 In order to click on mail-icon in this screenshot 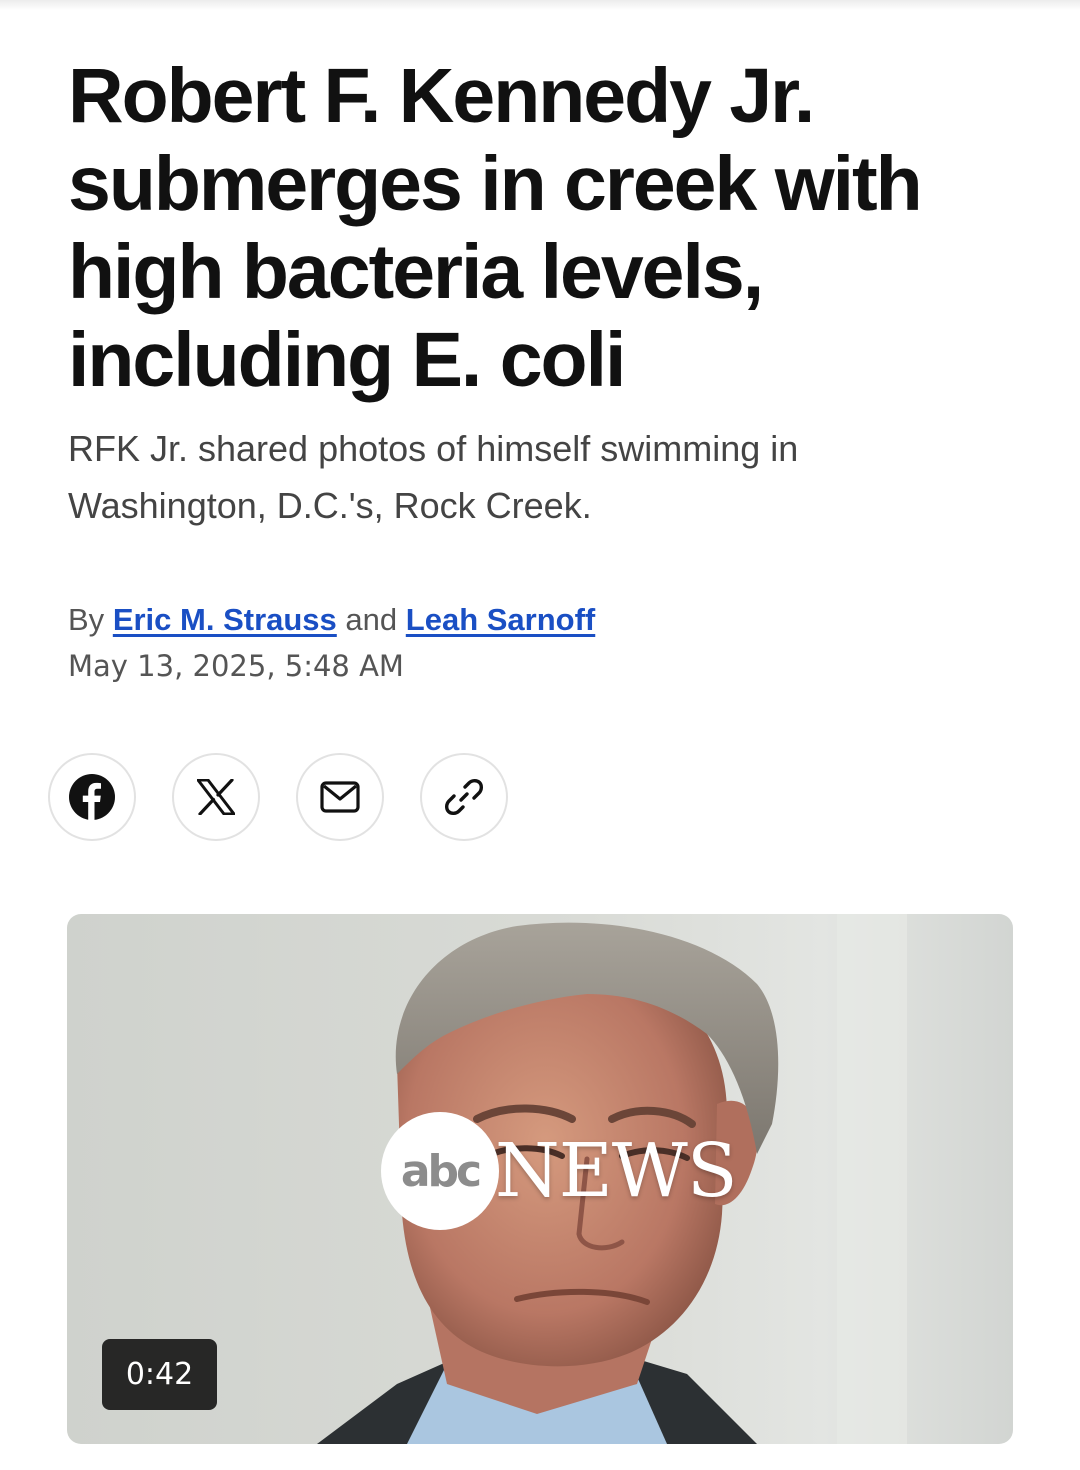, I will do `click(340, 797)`.